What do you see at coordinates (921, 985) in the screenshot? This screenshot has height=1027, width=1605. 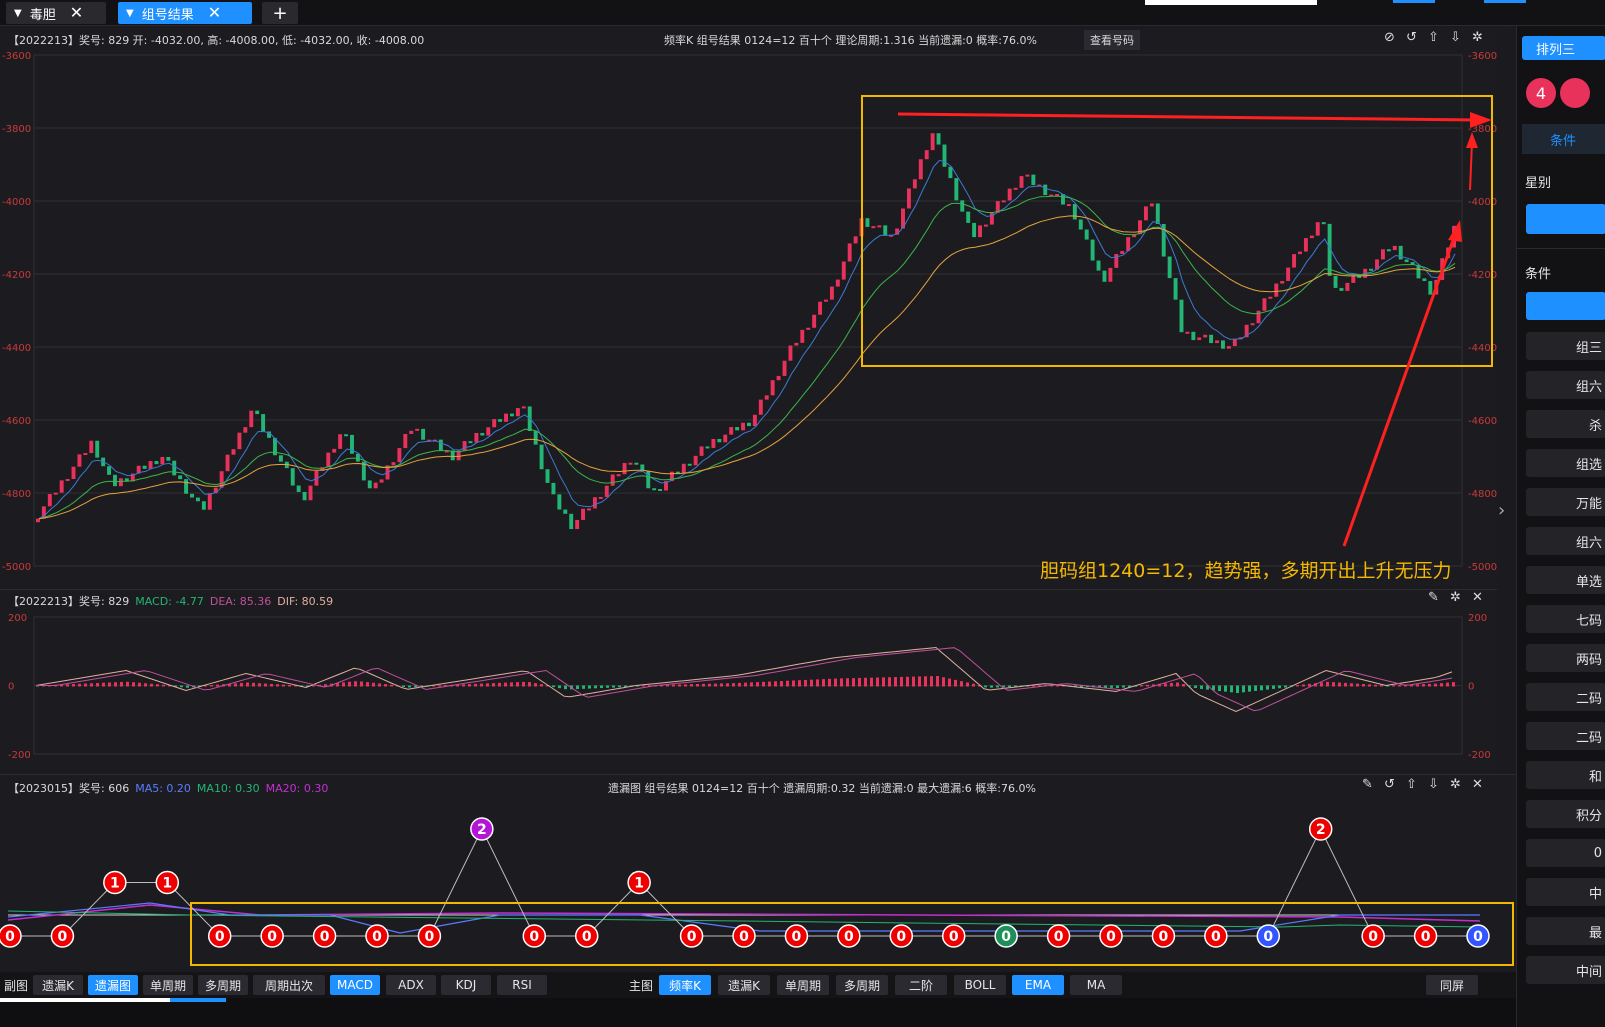 I see `mainchart-button: 二阶` at bounding box center [921, 985].